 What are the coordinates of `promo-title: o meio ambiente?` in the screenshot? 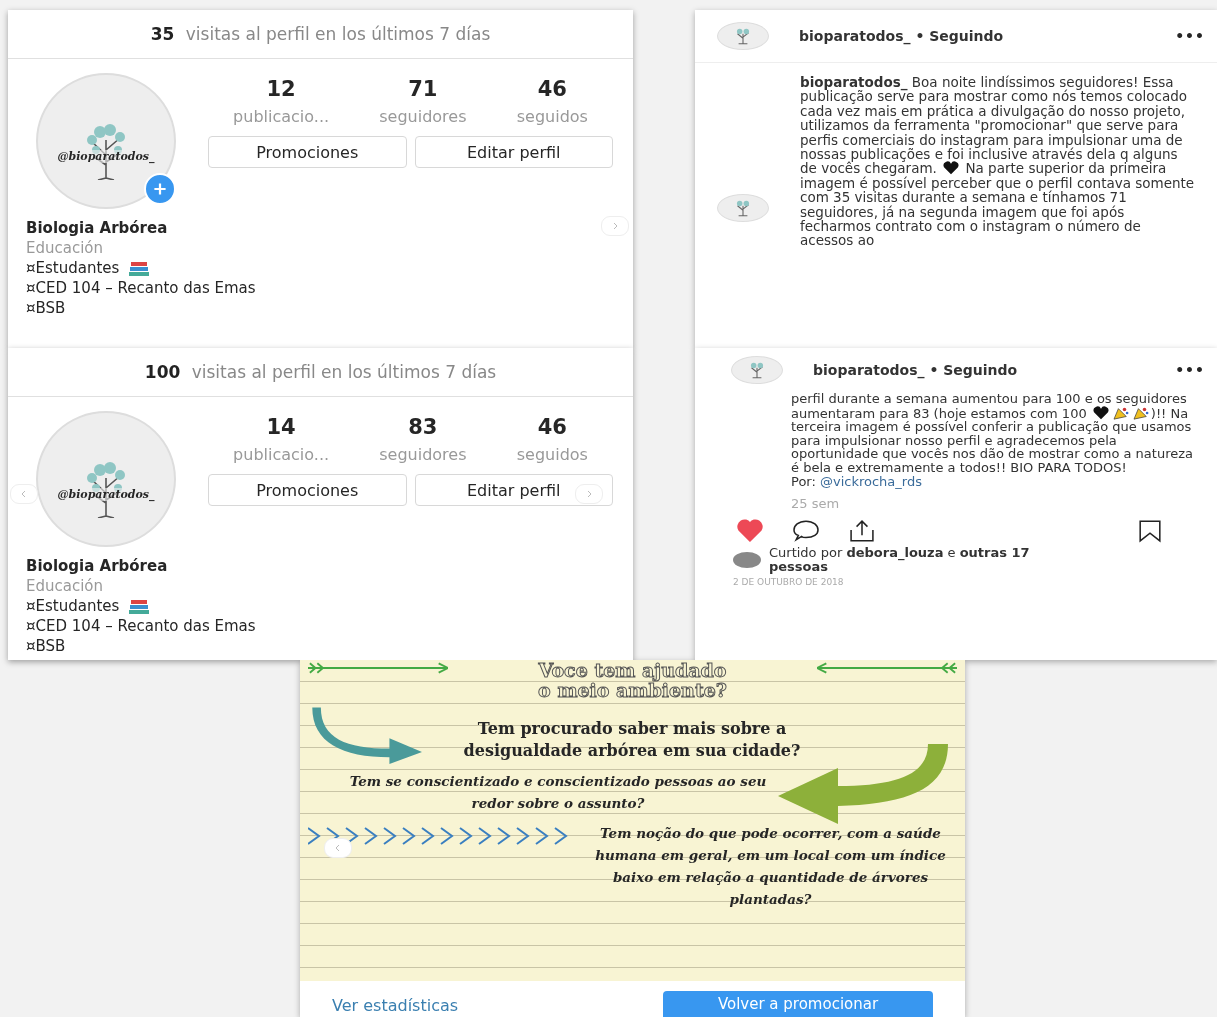 It's located at (632, 690).